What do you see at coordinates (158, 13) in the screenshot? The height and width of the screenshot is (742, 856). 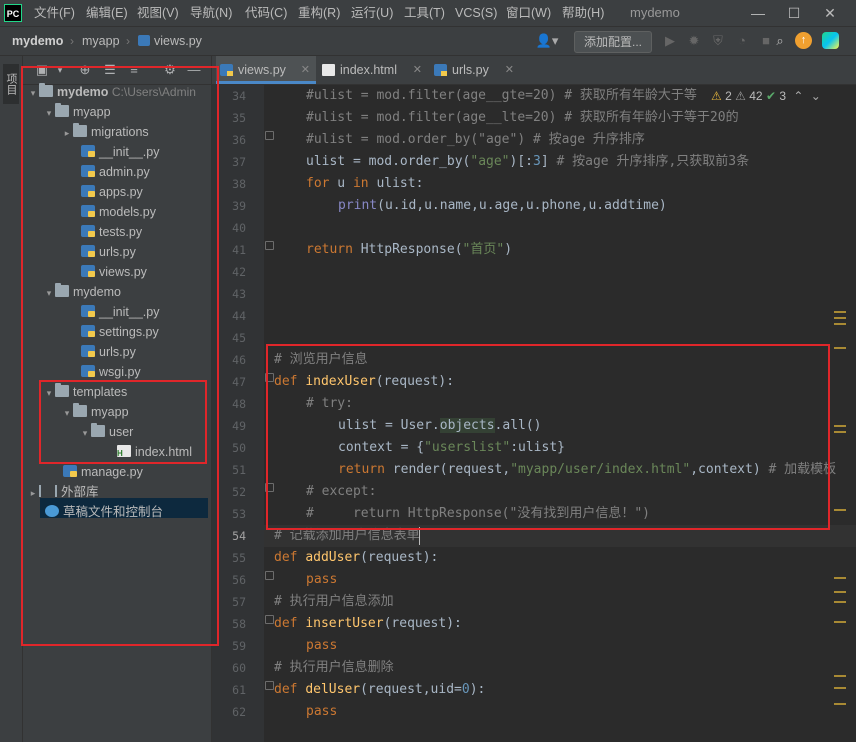 I see `menu-view: 视图(V)` at bounding box center [158, 13].